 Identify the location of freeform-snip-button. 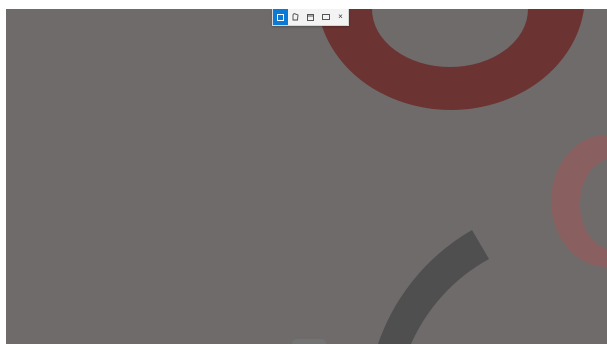
(295, 17).